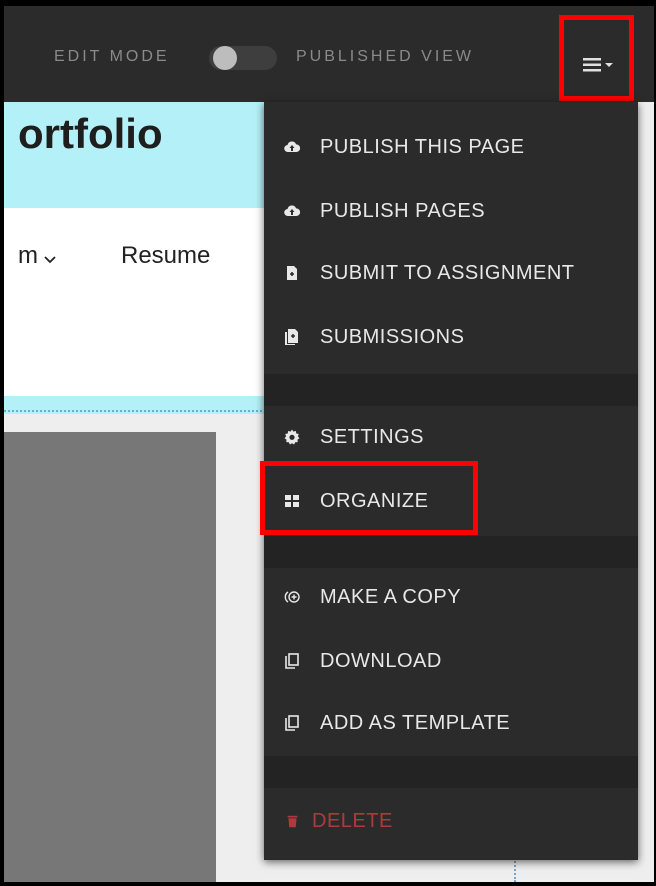  What do you see at coordinates (292, 273) in the screenshot?
I see `file-submit-icon` at bounding box center [292, 273].